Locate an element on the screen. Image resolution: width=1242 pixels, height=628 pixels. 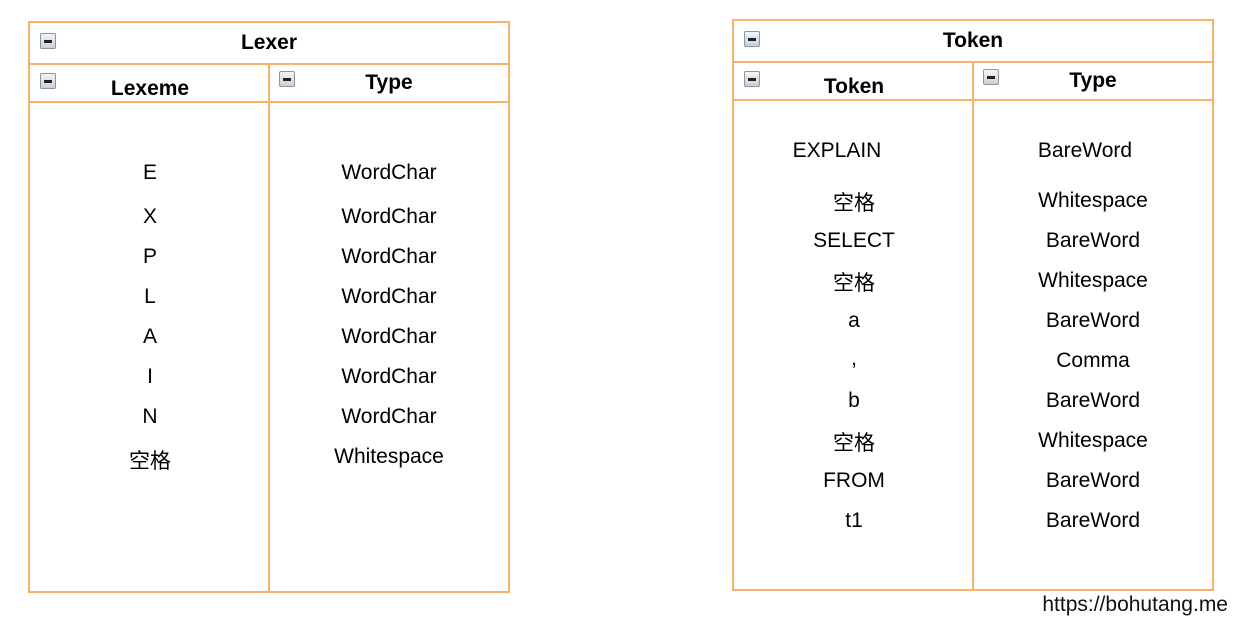
credit-link: https://bohutang.me is located at coordinates (1135, 605).